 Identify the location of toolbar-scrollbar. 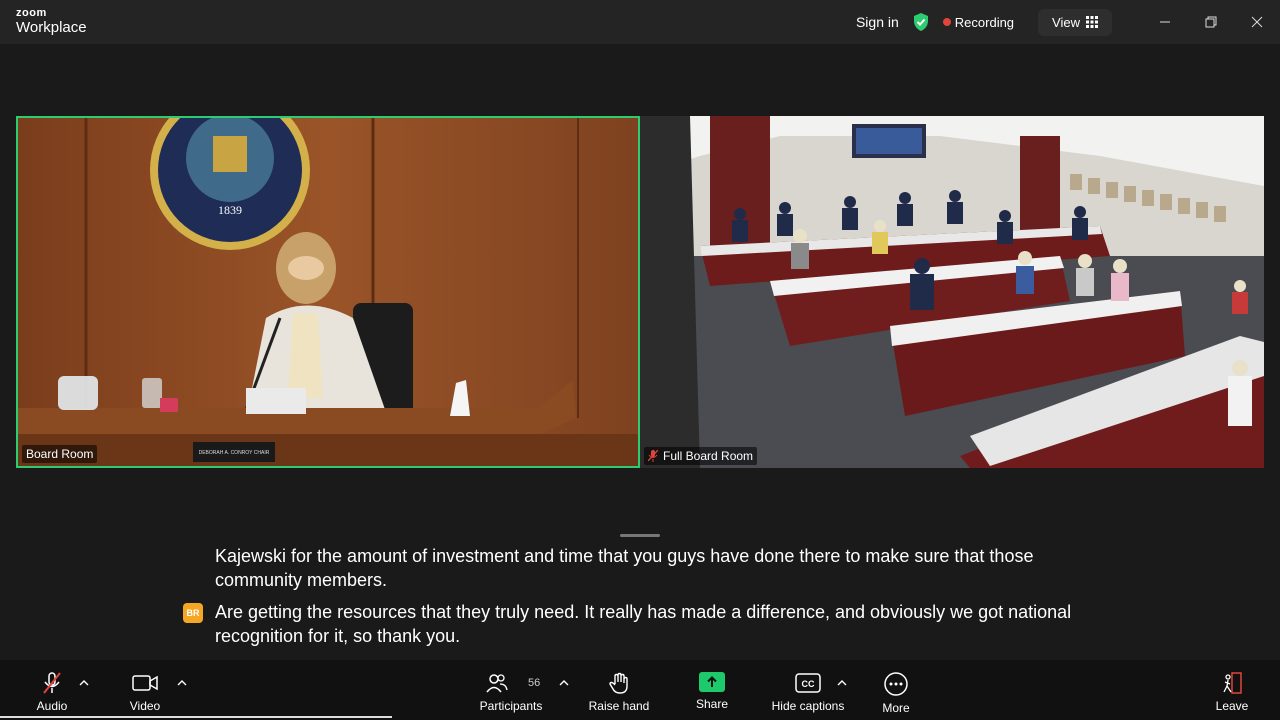
(196, 717).